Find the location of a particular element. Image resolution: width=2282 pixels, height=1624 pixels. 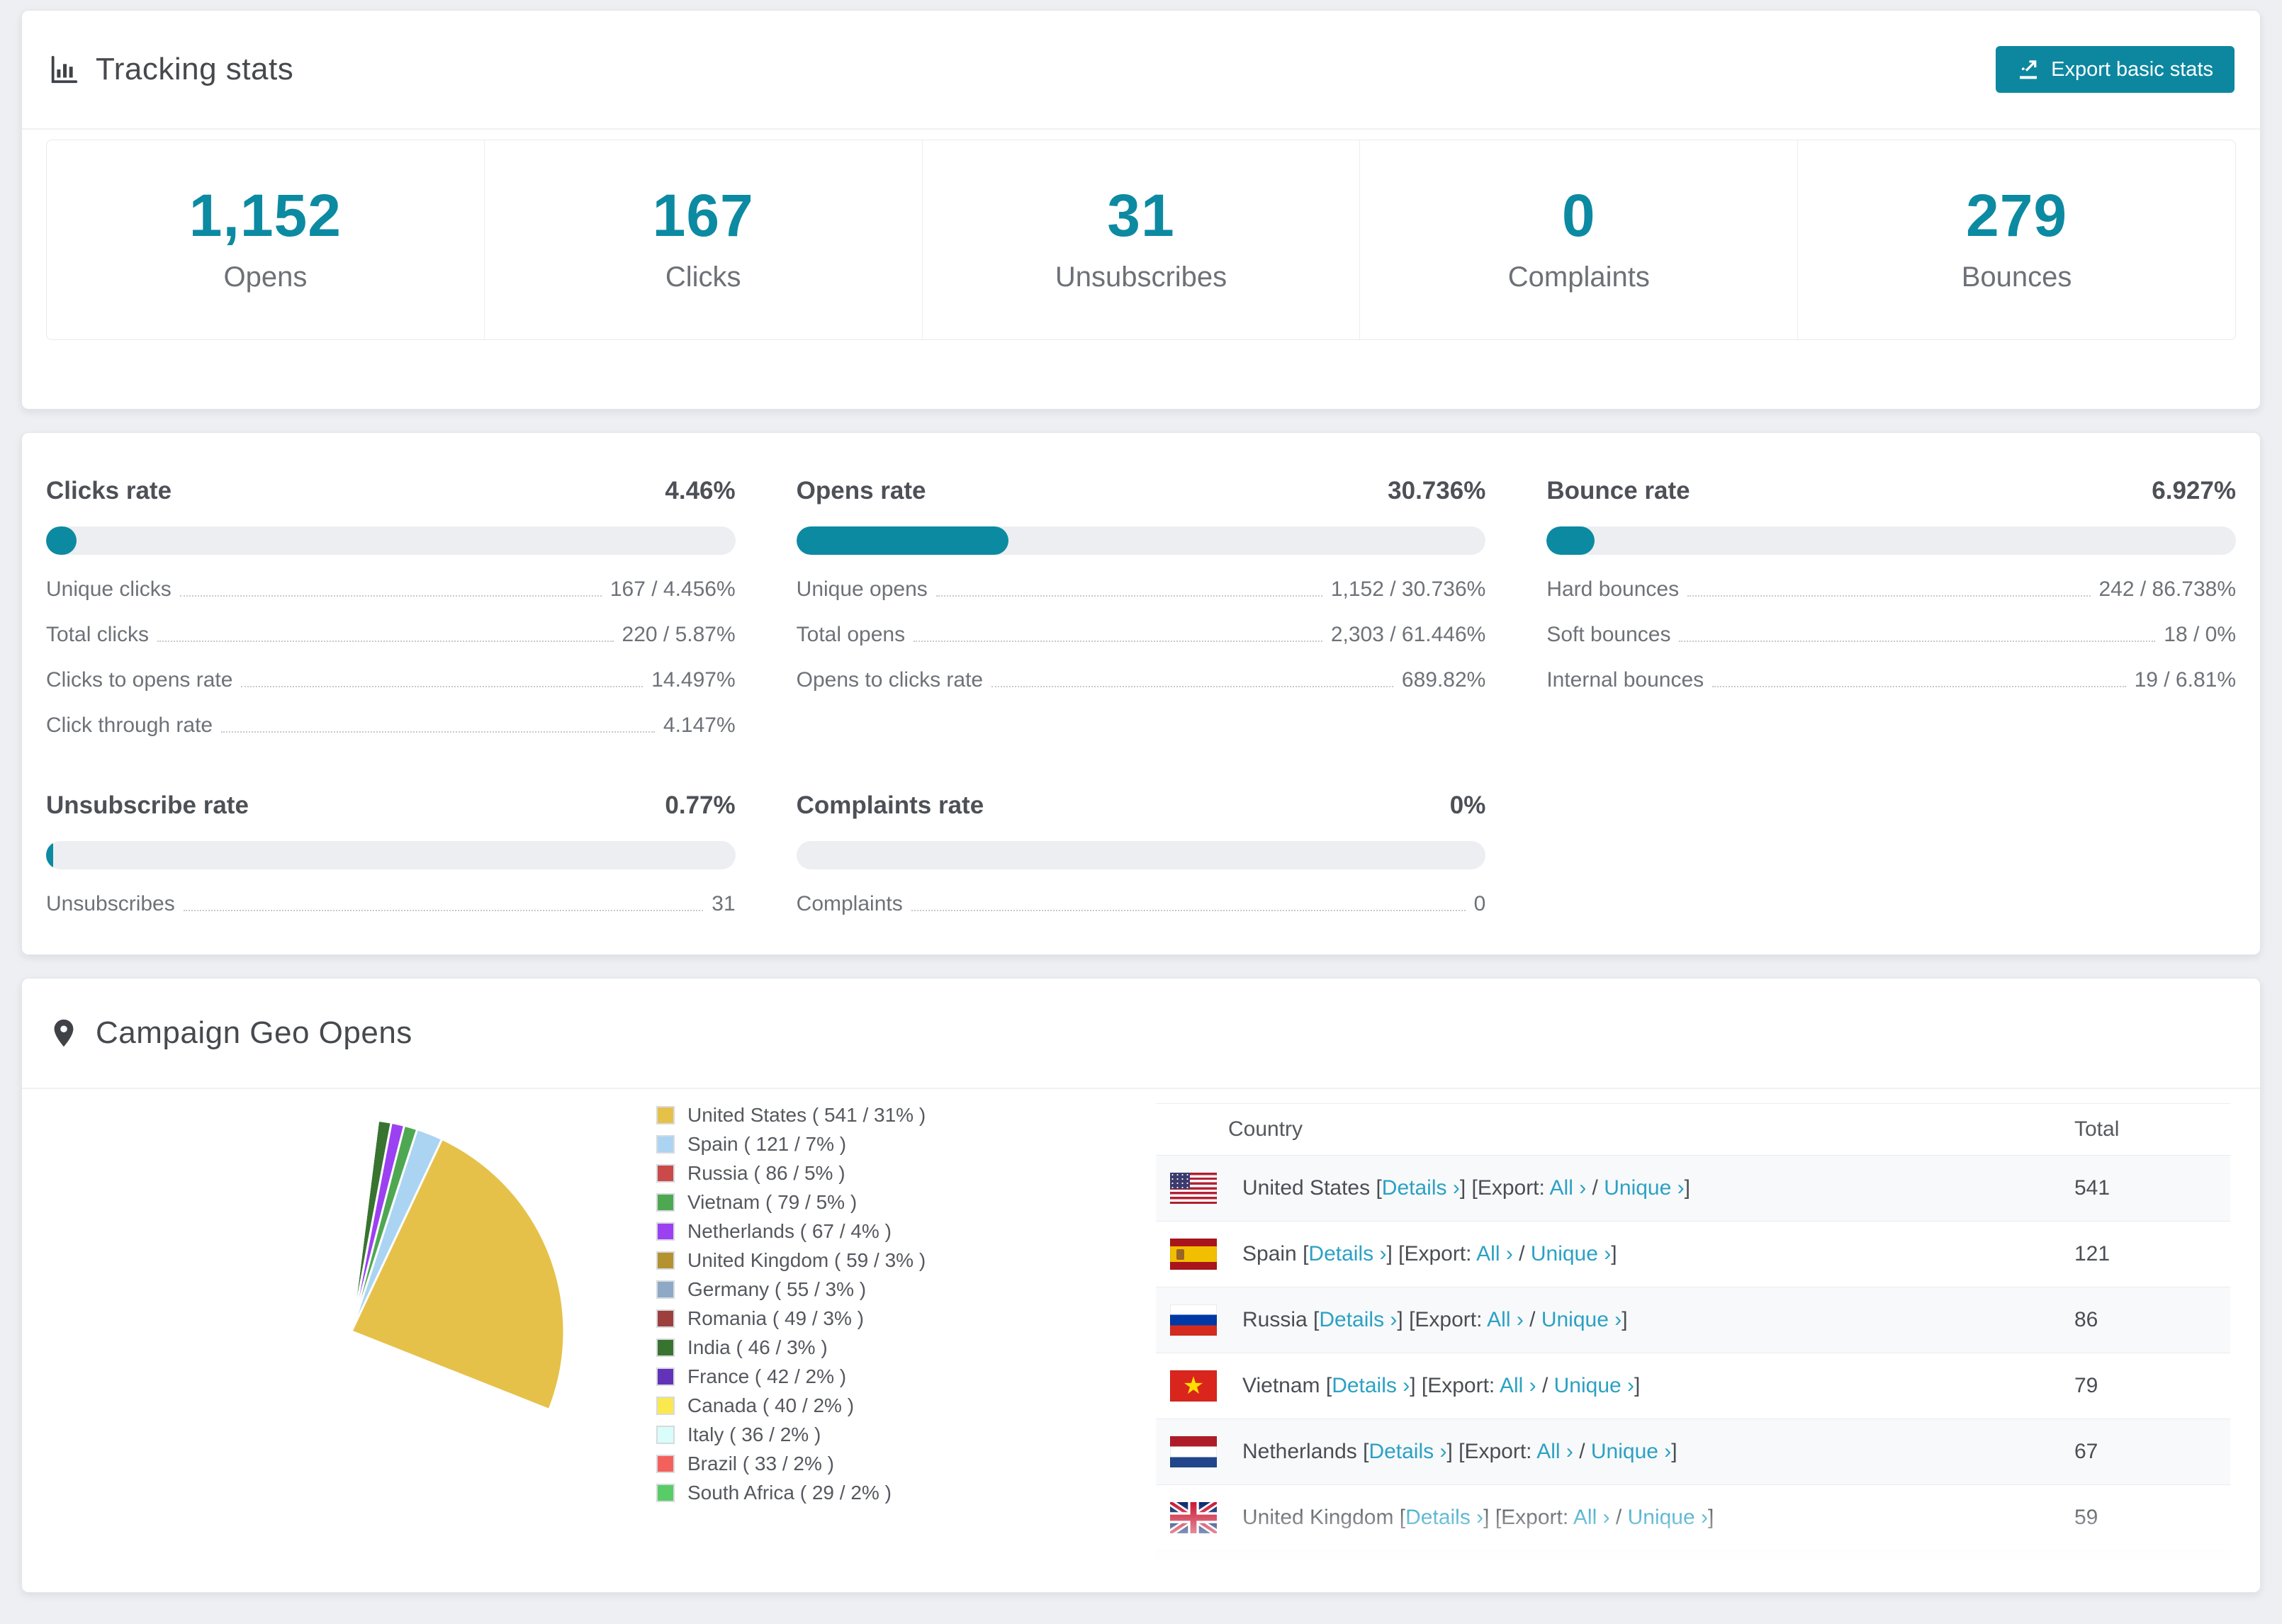

legend-label: India ( 46 / 3% ) is located at coordinates (757, 1347).